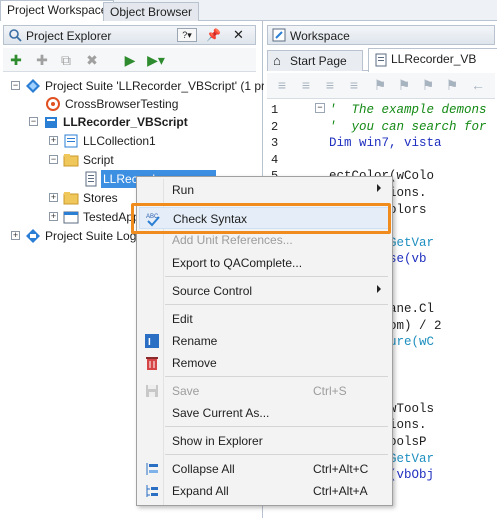 Image resolution: width=497 pixels, height=518 pixels. Describe the element at coordinates (153, 220) in the screenshot. I see `check-syntax-icon: ABC` at that location.